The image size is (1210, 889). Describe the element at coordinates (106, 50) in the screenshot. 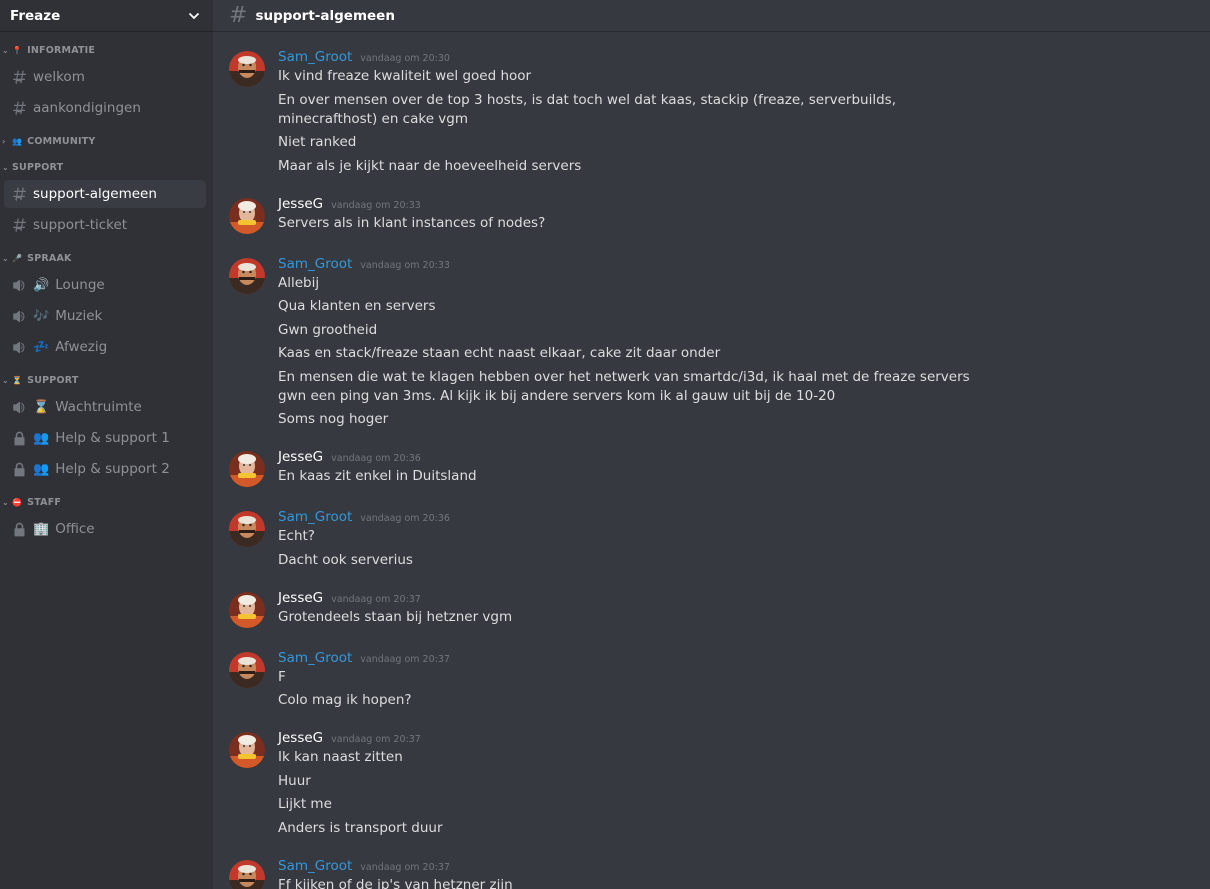

I see `category-informatie: ⌄ 📍 INFORMATIE` at that location.